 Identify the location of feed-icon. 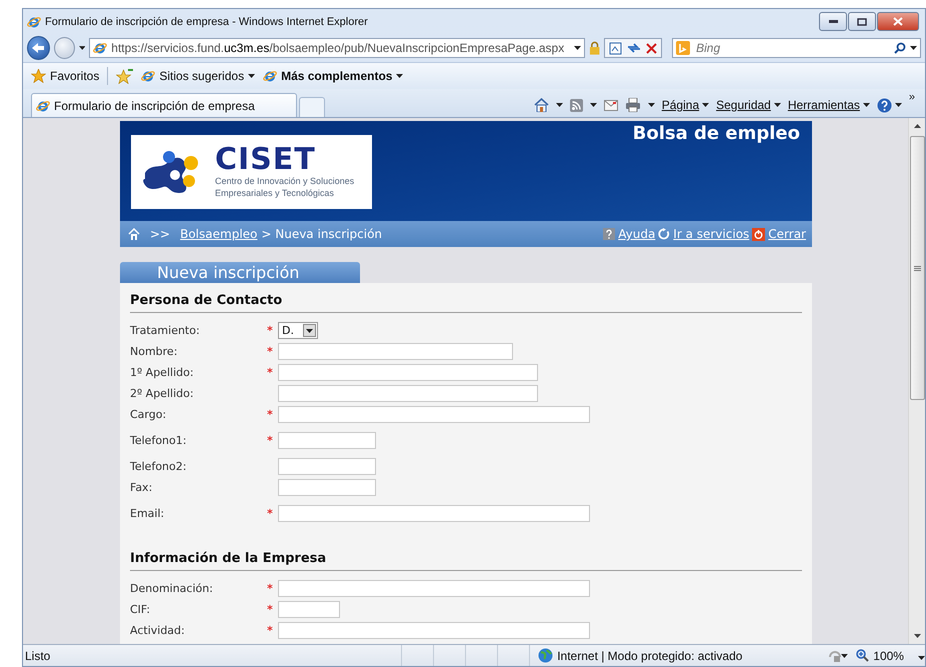
(576, 105).